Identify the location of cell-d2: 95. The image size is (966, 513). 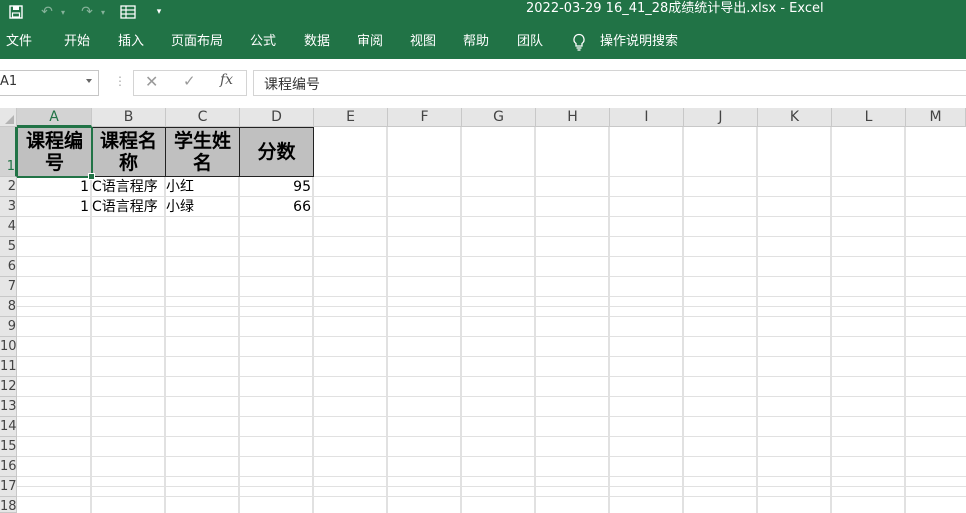
(276, 187).